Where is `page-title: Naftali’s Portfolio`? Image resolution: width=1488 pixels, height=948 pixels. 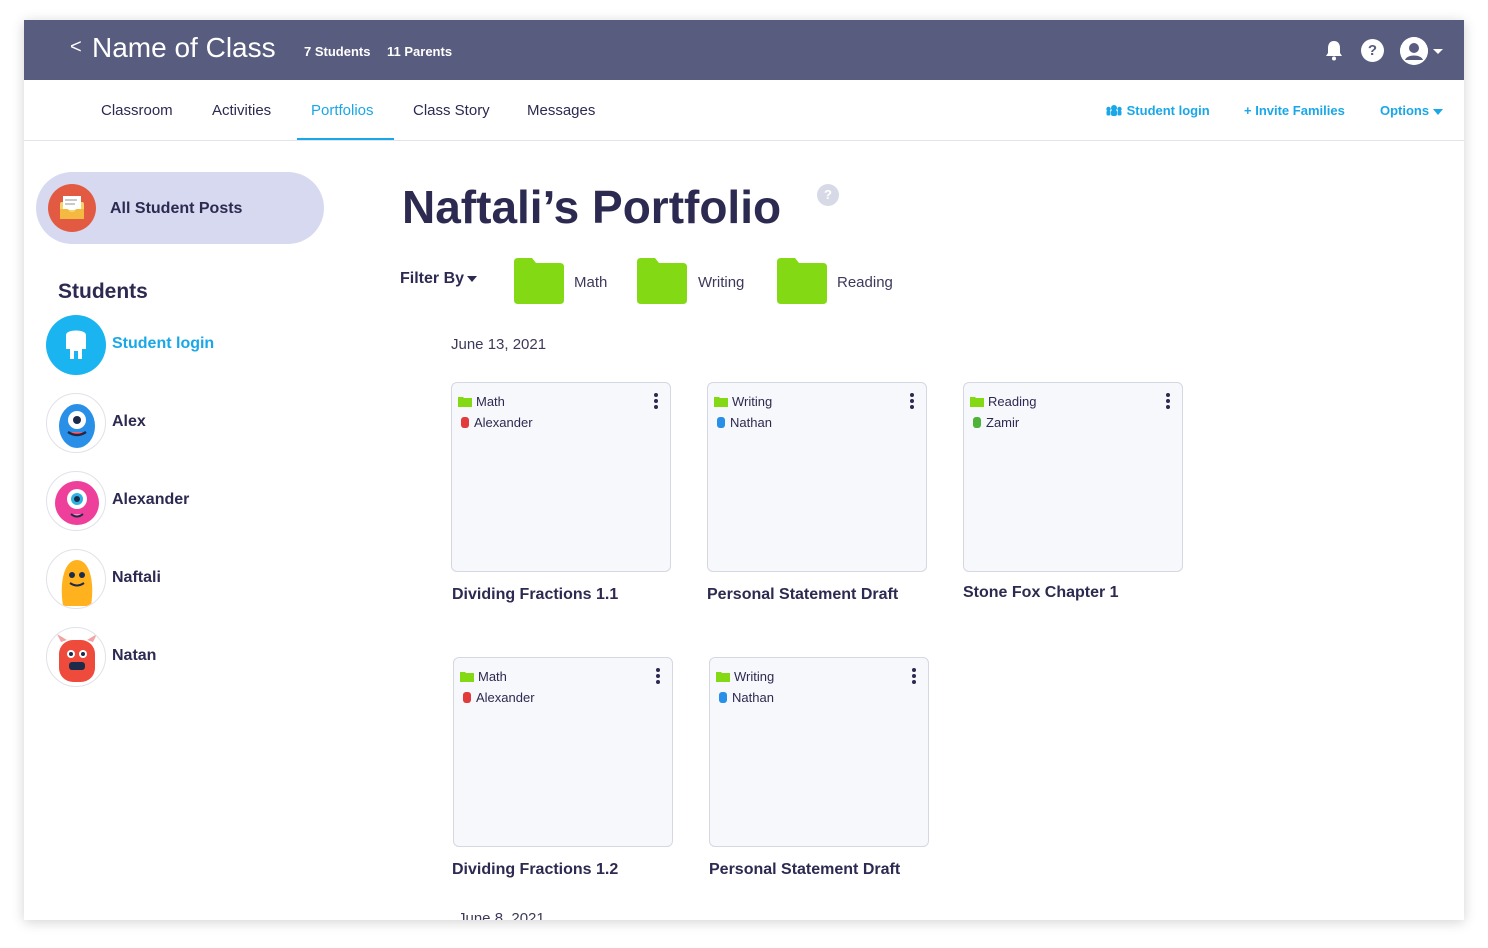 page-title: Naftali’s Portfolio is located at coordinates (592, 207).